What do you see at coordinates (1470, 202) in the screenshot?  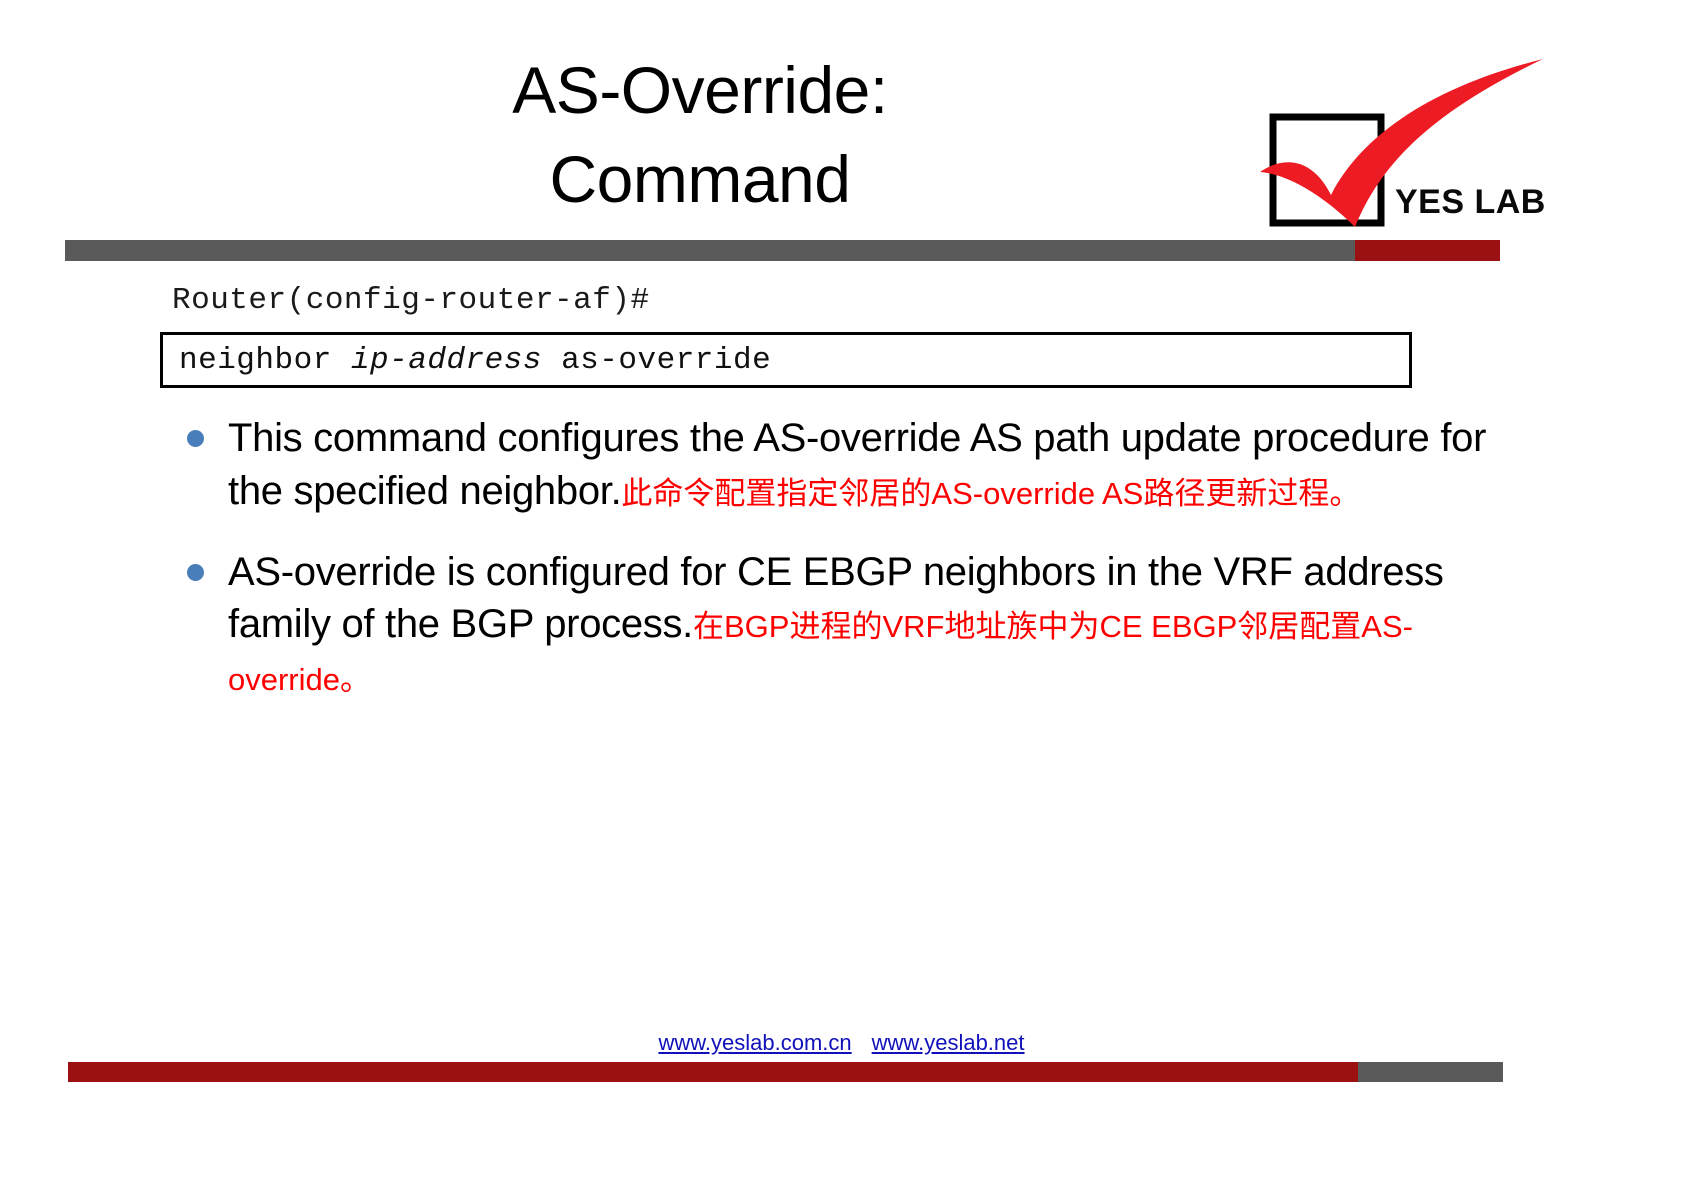 I see `logo-text: YES LAB` at bounding box center [1470, 202].